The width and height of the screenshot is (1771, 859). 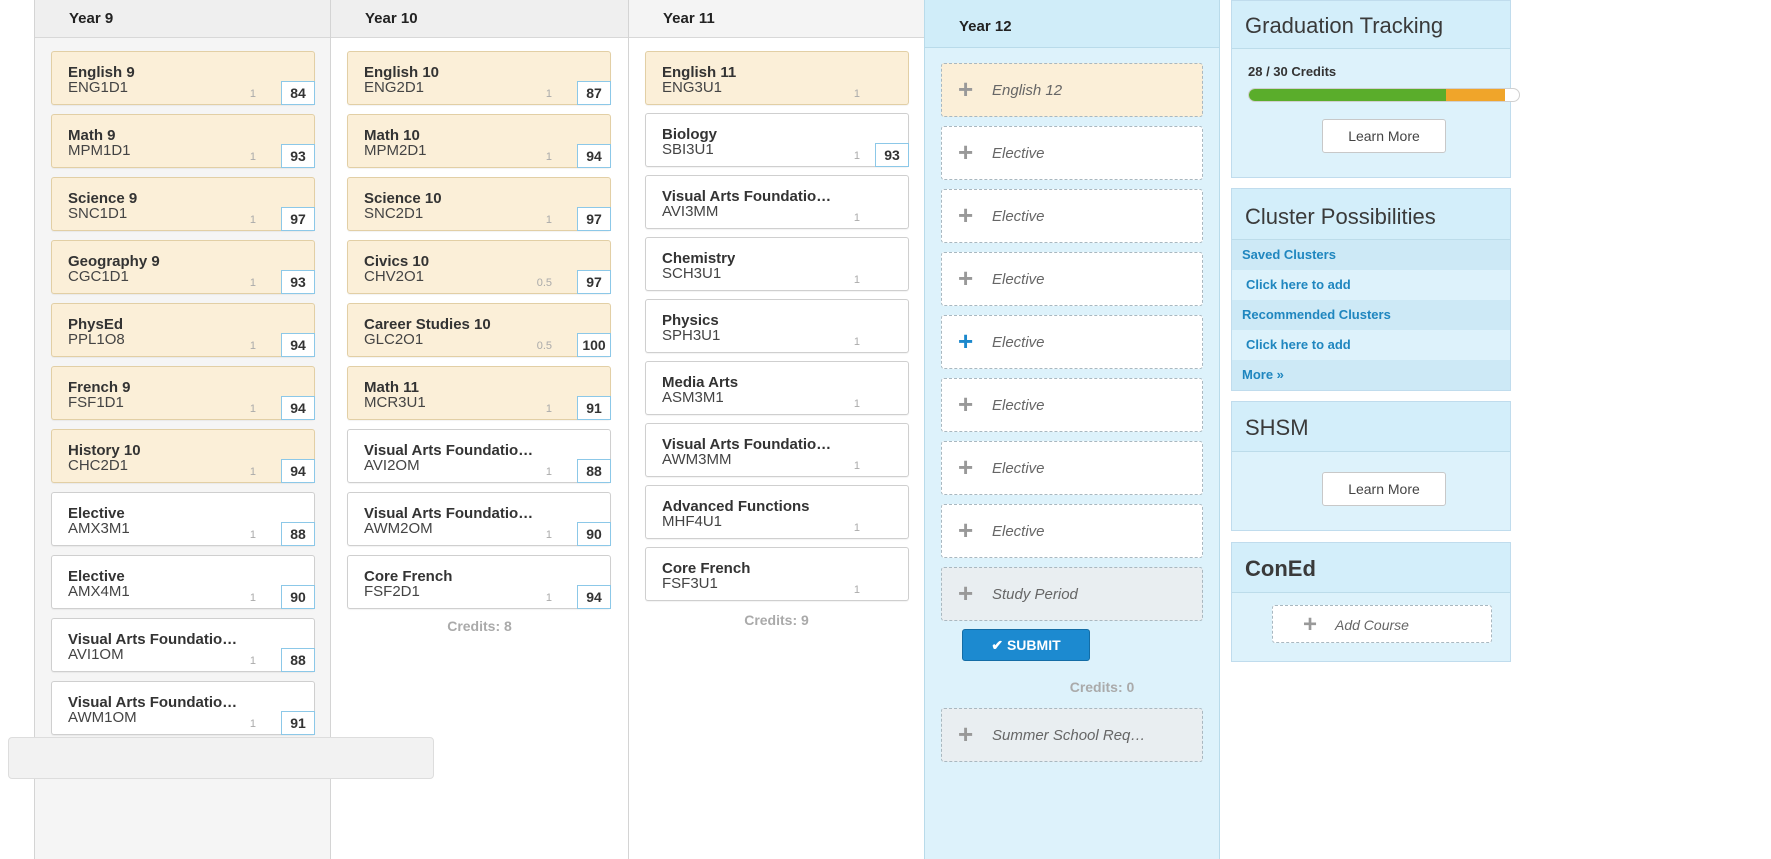 I want to click on course-code: AVI3MM, so click(x=690, y=211).